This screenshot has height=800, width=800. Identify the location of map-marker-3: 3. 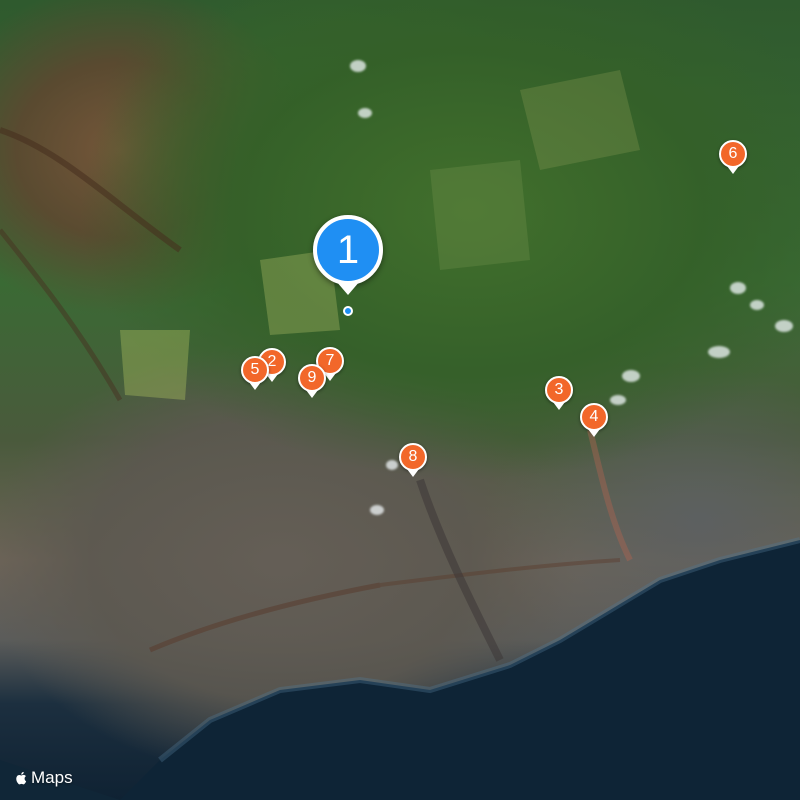
(559, 390).